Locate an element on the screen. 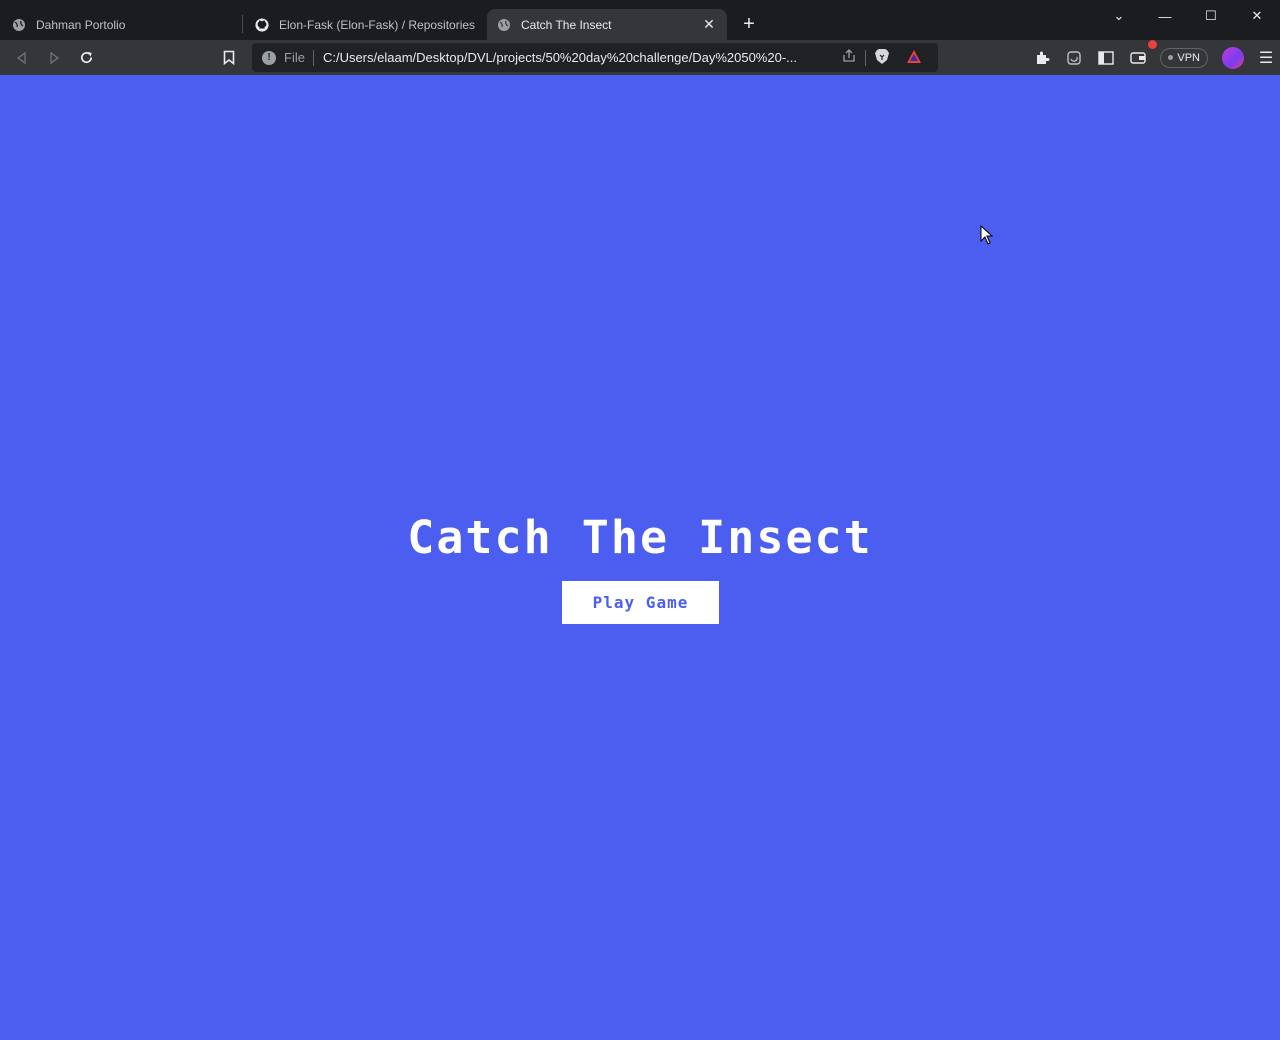 The height and width of the screenshot is (1040, 1280). divider is located at coordinates (313, 57).